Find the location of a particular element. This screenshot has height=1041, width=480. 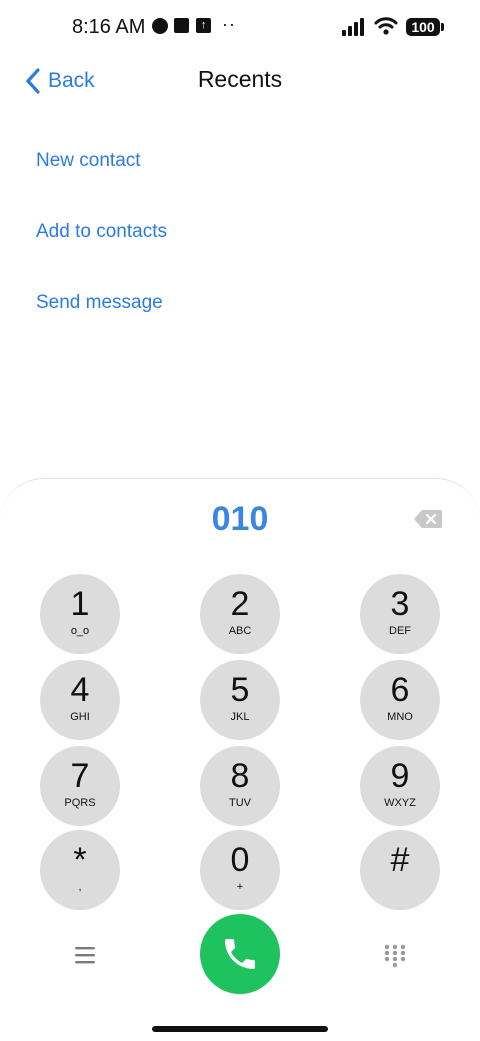

key-4: 4 GHI is located at coordinates (80, 700).